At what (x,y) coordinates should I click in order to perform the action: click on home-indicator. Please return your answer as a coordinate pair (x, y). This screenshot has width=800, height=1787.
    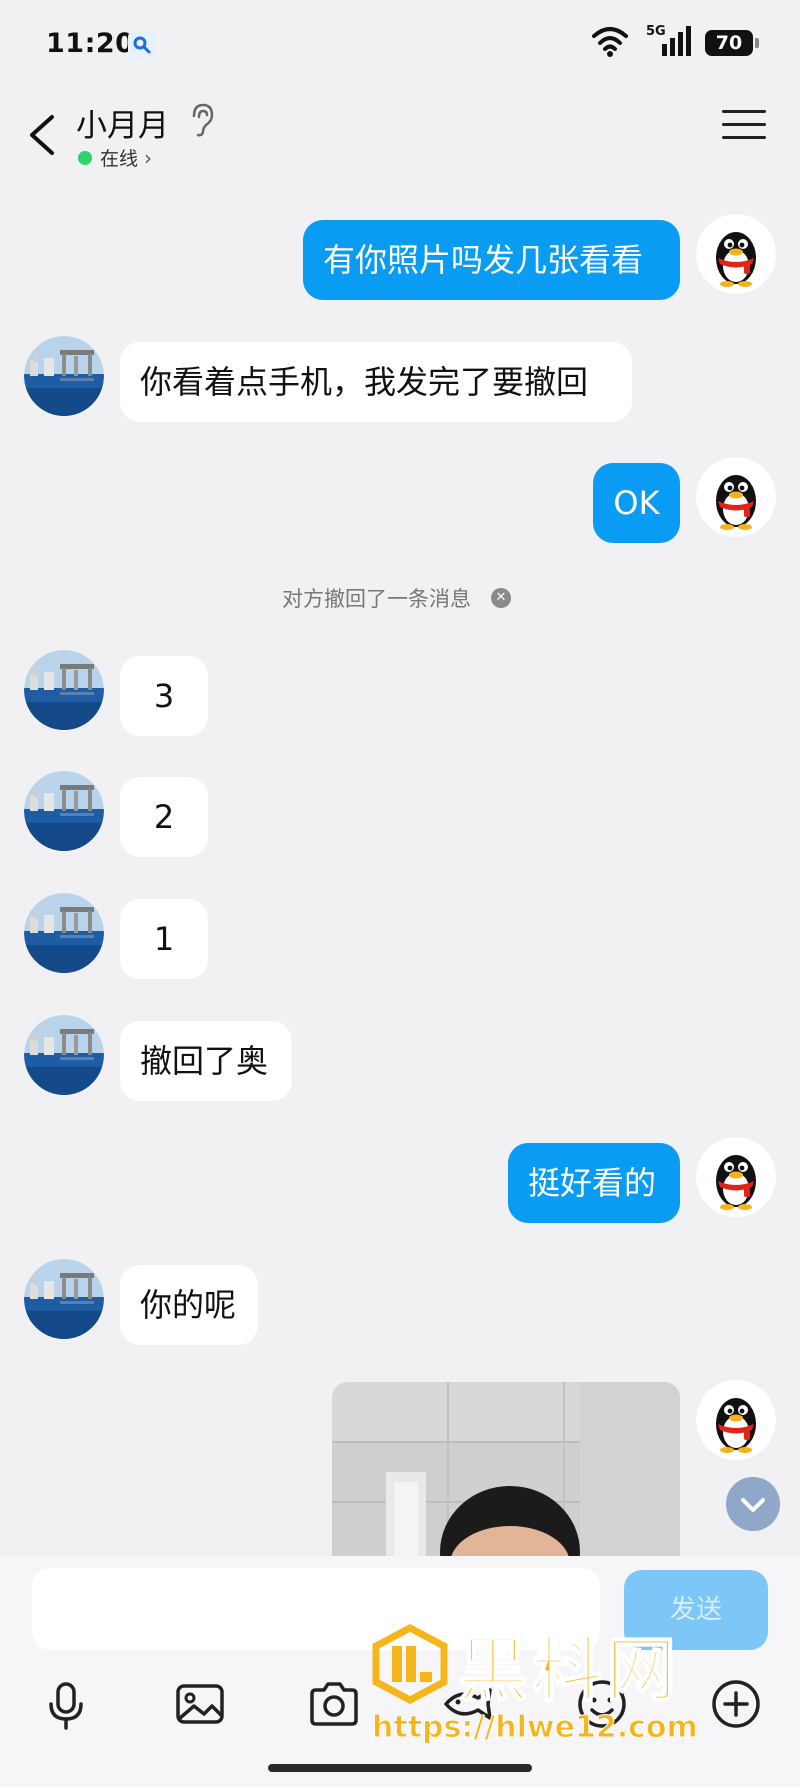
    Looking at the image, I should click on (400, 1768).